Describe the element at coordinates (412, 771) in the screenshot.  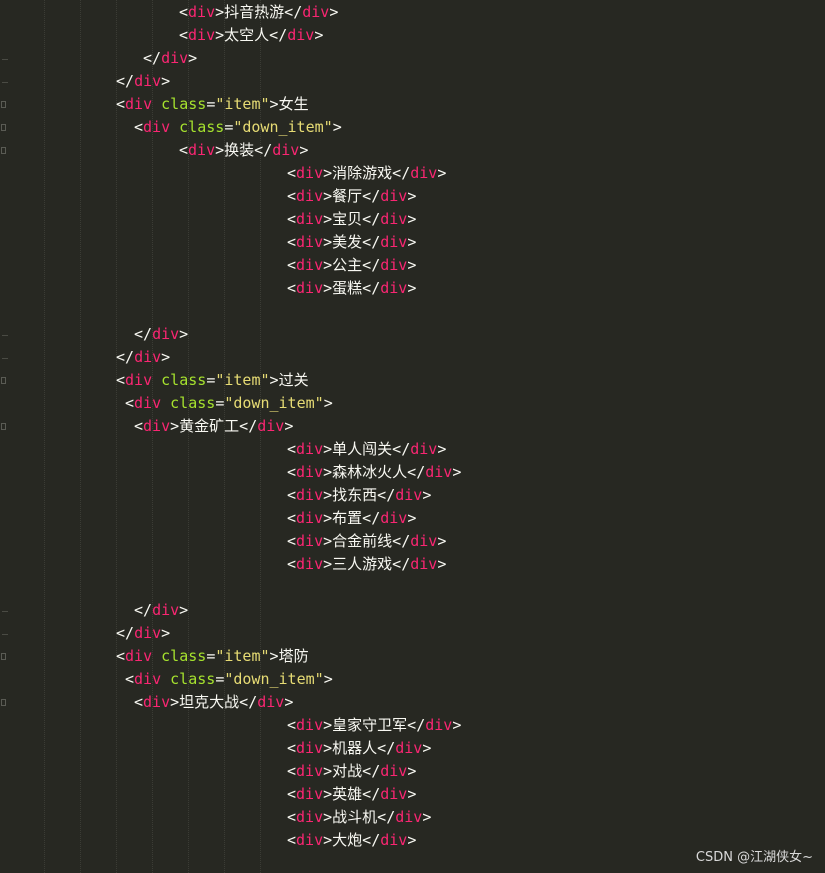
I see `code-line: <div>对战</div>` at that location.